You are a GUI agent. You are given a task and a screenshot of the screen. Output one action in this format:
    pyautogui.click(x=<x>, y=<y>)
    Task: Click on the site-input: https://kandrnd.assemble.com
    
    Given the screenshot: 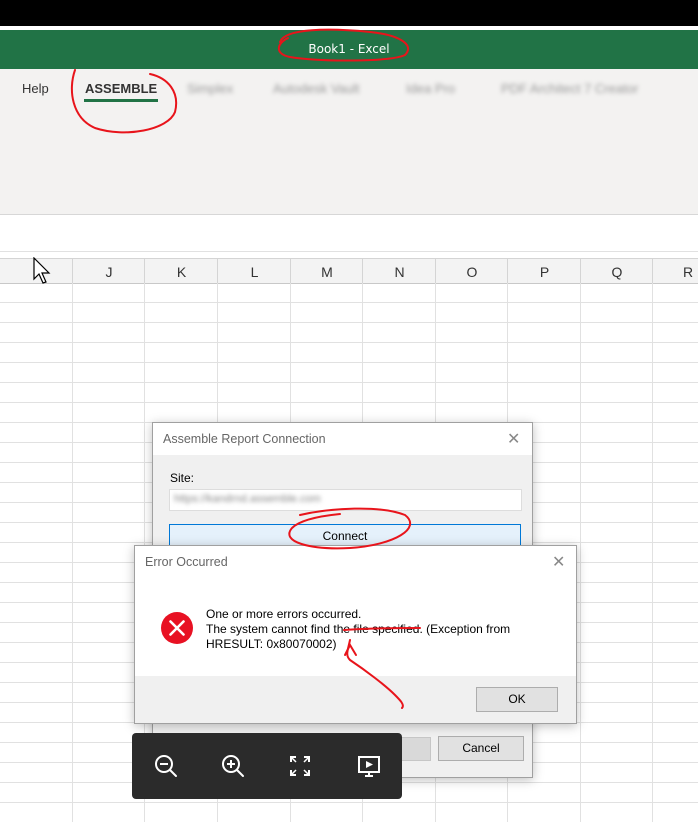 What is the action you would take?
    pyautogui.click(x=345, y=500)
    